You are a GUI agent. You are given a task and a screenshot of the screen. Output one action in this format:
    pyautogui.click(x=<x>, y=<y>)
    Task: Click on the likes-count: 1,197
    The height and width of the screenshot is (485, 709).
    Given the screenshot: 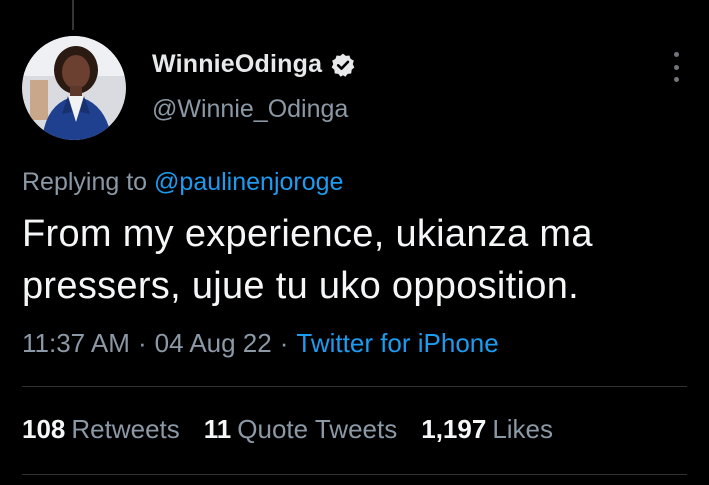 What is the action you would take?
    pyautogui.click(x=454, y=429)
    